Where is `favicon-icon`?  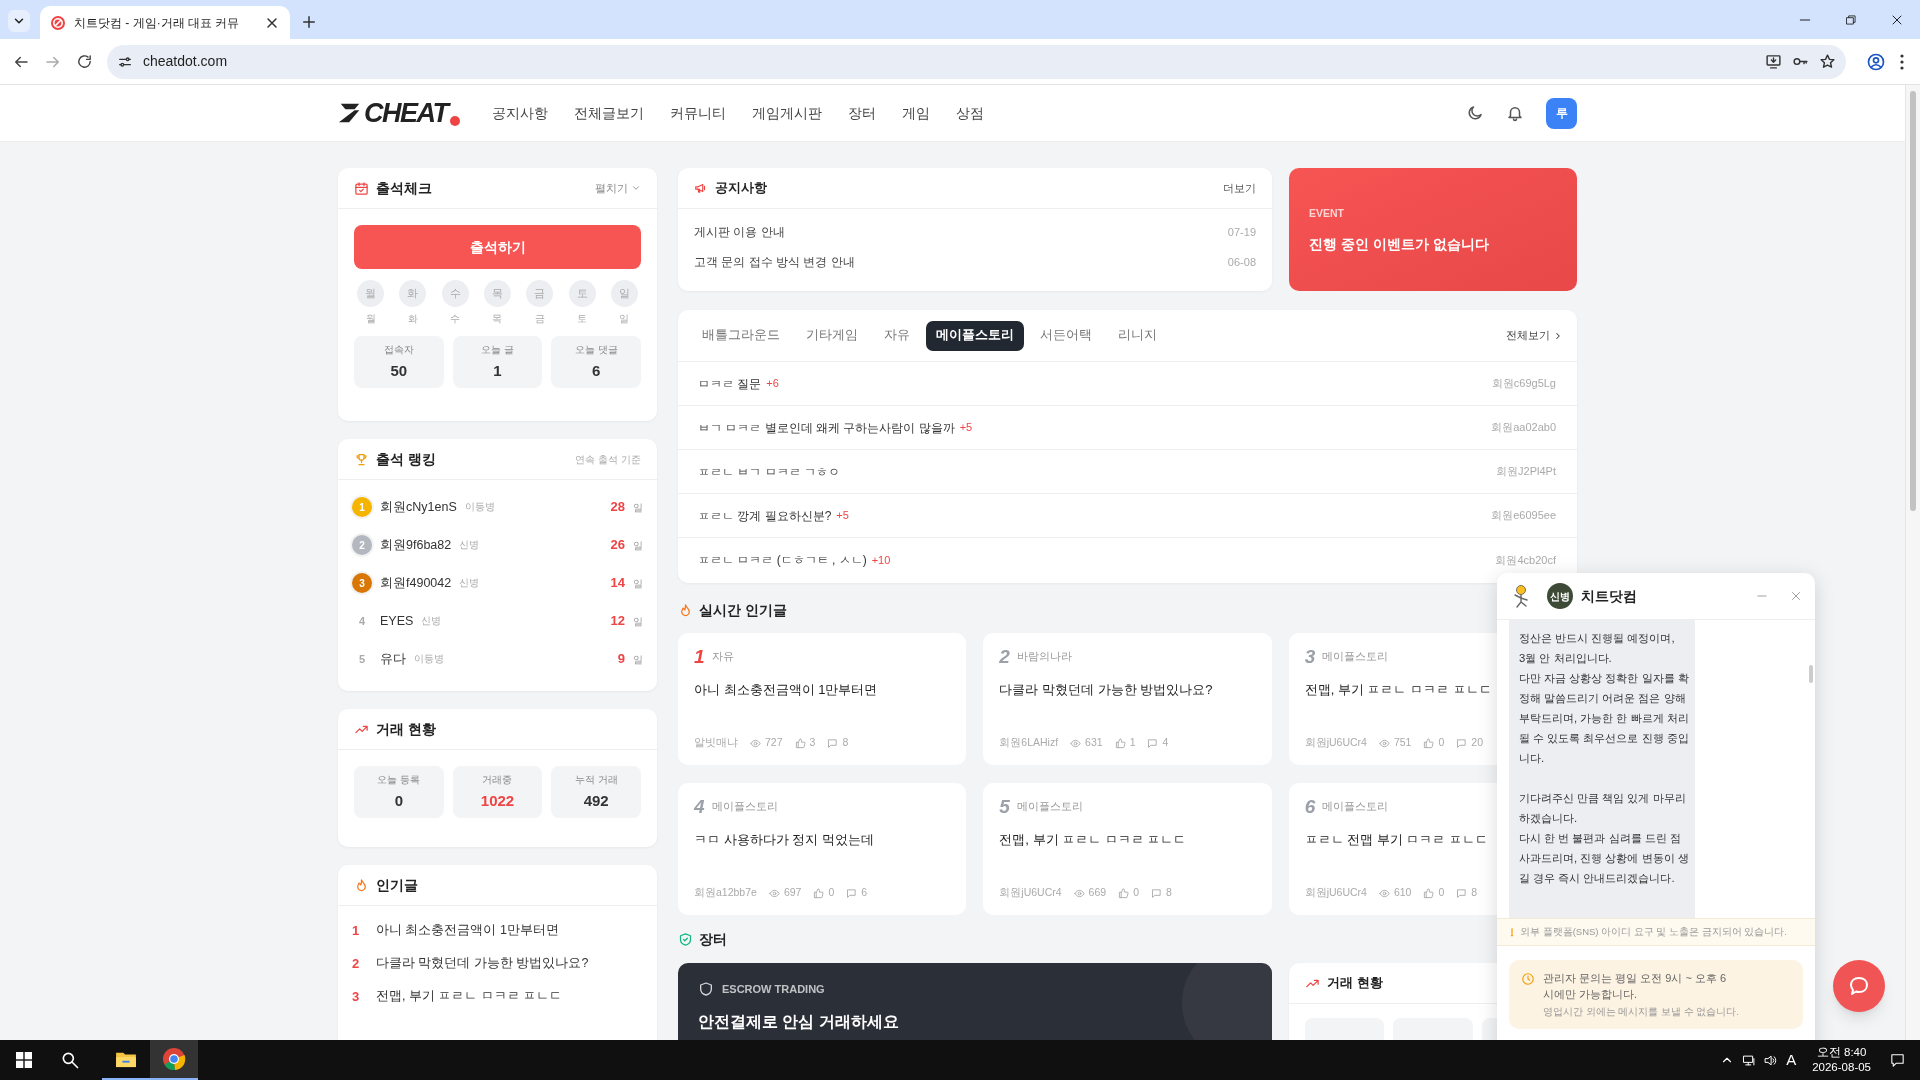 favicon-icon is located at coordinates (58, 22).